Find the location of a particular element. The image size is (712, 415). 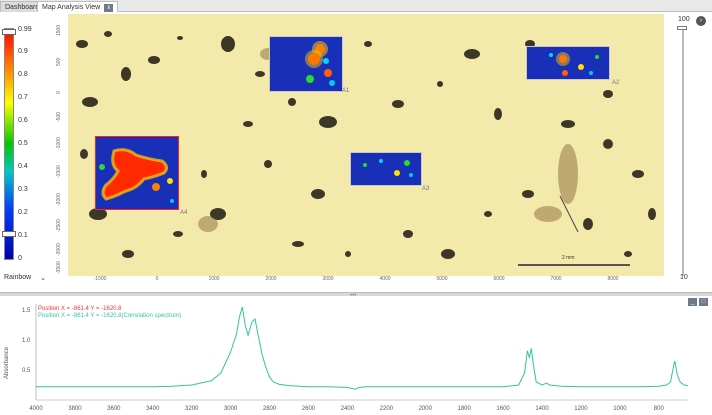

x-tick-label: 3400 is located at coordinates (153, 409).